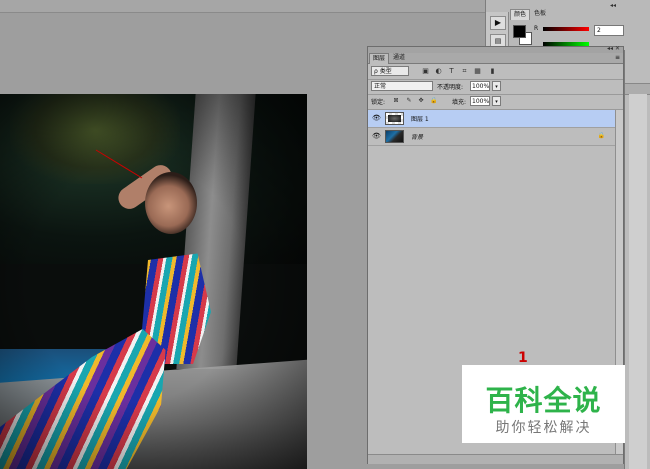 Image resolution: width=650 pixels, height=469 pixels. Describe the element at coordinates (399, 58) in the screenshot. I see `tab-channels: 通道` at that location.